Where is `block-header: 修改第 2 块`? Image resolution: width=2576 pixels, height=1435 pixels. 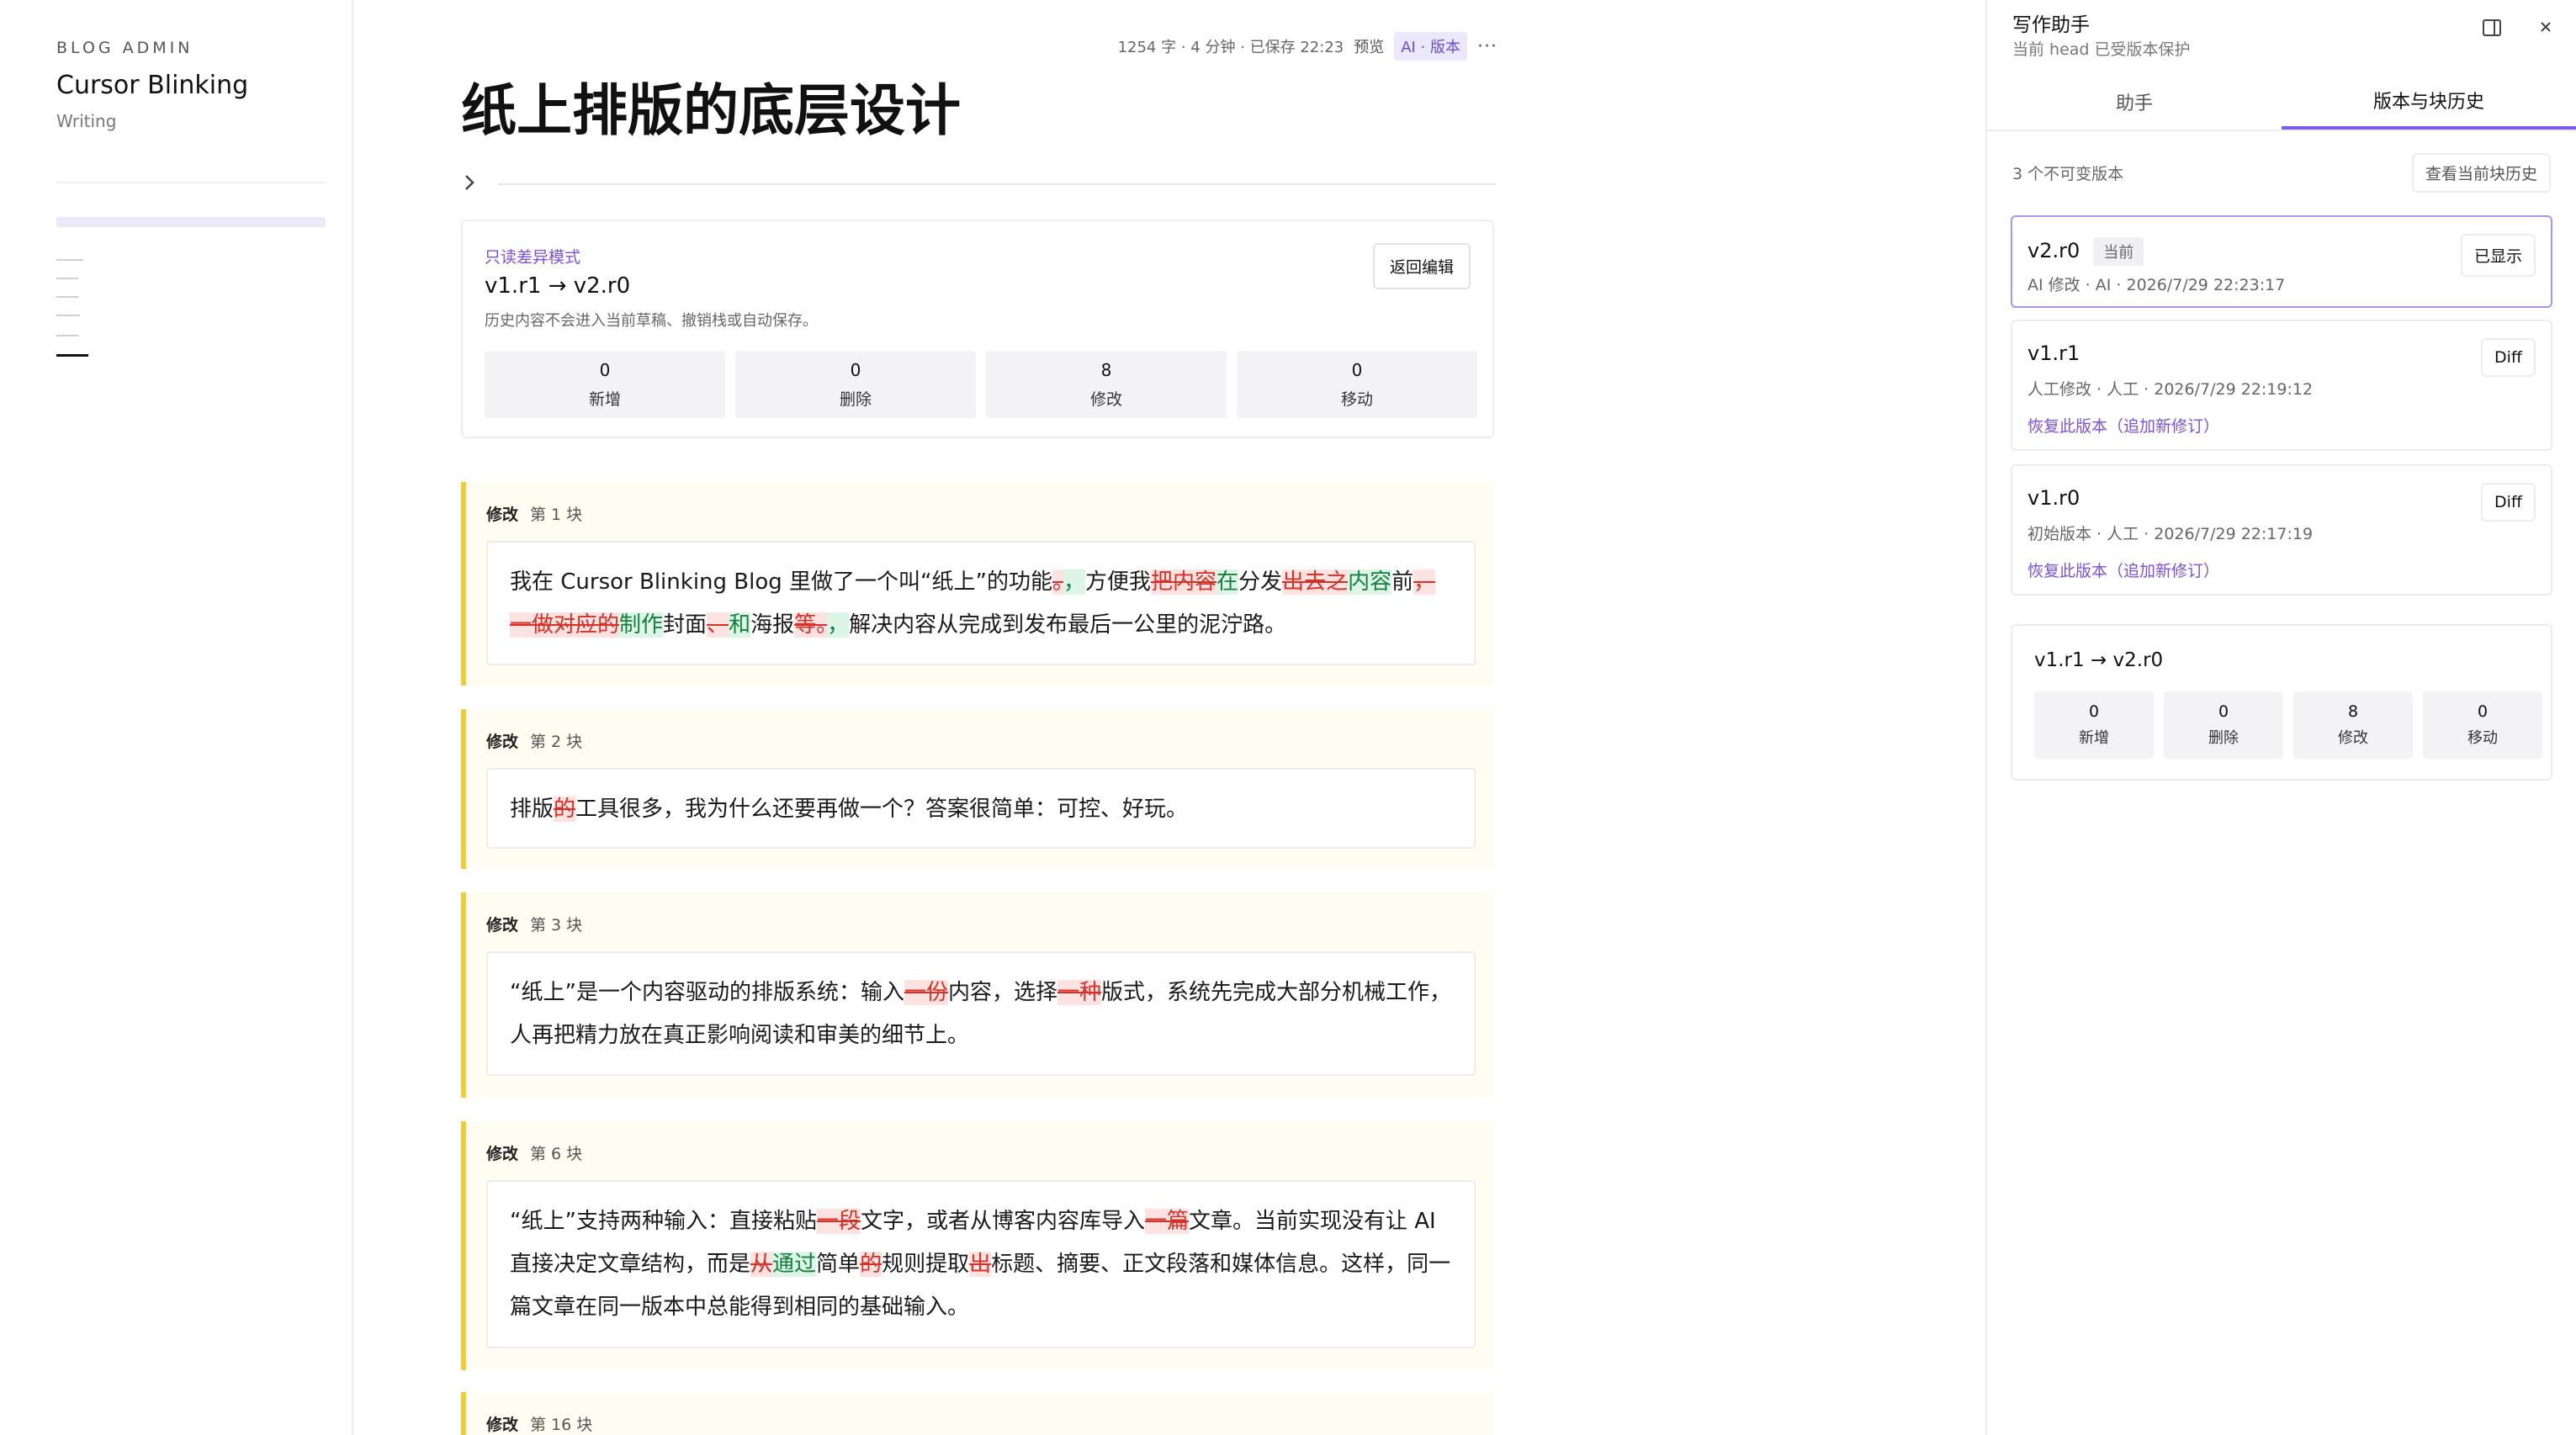
block-header: 修改第 2 块 is located at coordinates (534, 740).